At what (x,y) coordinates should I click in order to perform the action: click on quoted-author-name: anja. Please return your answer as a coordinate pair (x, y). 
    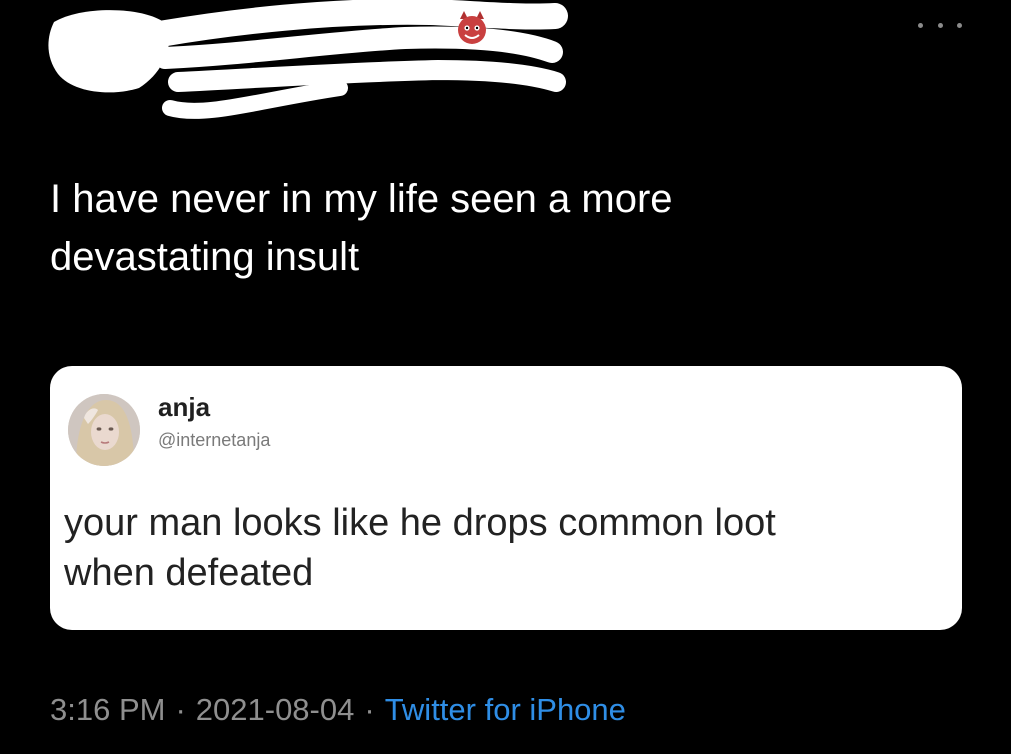
    Looking at the image, I should click on (184, 407).